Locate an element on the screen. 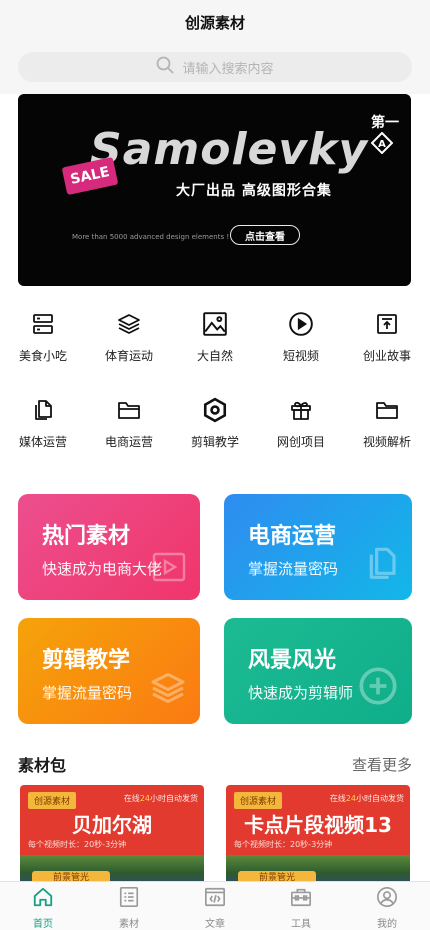 This screenshot has height=930, width=430. pack-title: 贝加尔湖 is located at coordinates (112, 825).